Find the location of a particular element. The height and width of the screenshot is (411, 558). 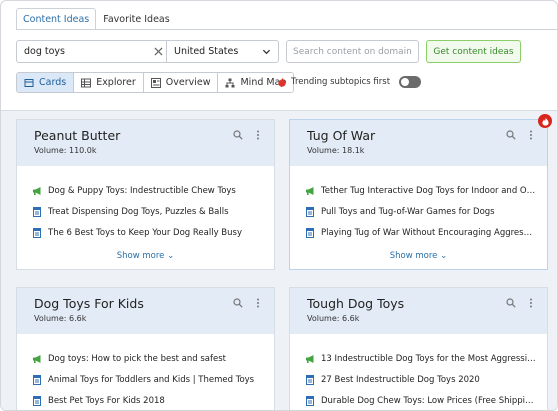

card-header: Dog Toys For Kids Volume: 6.6k is located at coordinates (145, 311).